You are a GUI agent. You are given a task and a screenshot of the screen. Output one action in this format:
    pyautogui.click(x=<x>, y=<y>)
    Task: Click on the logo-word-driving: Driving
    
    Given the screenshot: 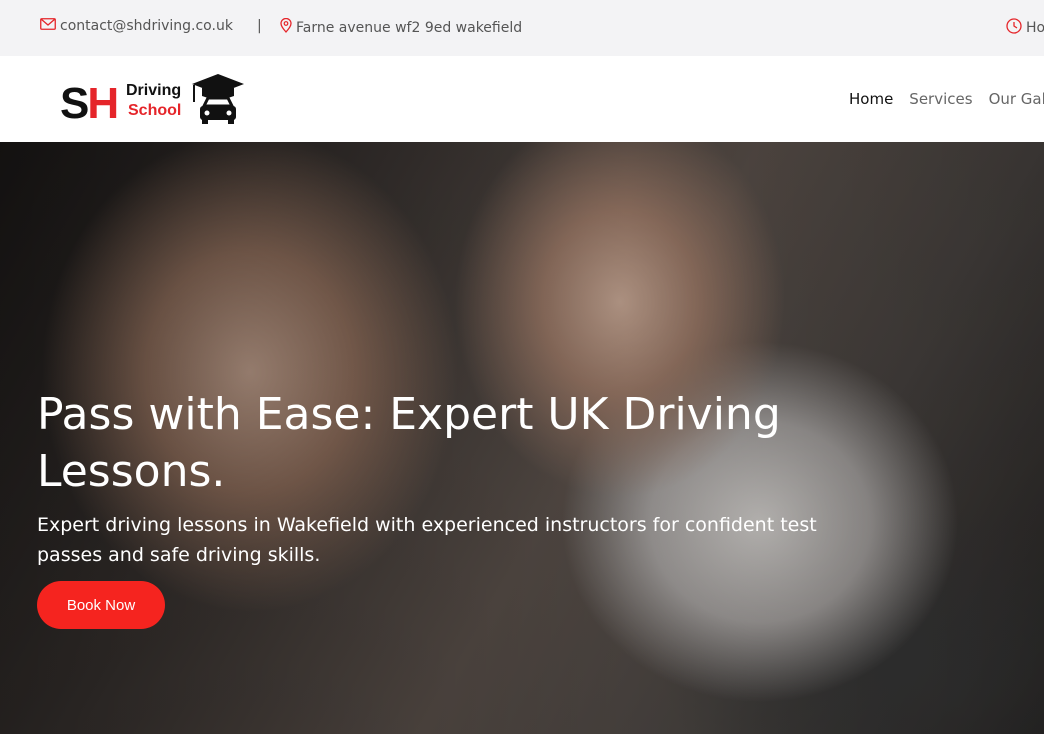 What is the action you would take?
    pyautogui.click(x=154, y=90)
    